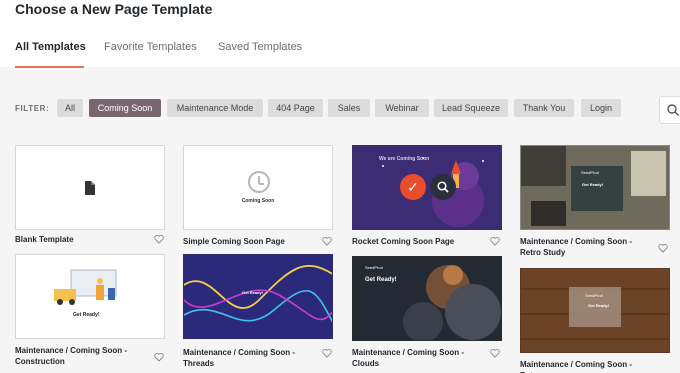 The height and width of the screenshot is (373, 680). I want to click on template-name: Simple Coming Soon Page, so click(234, 241).